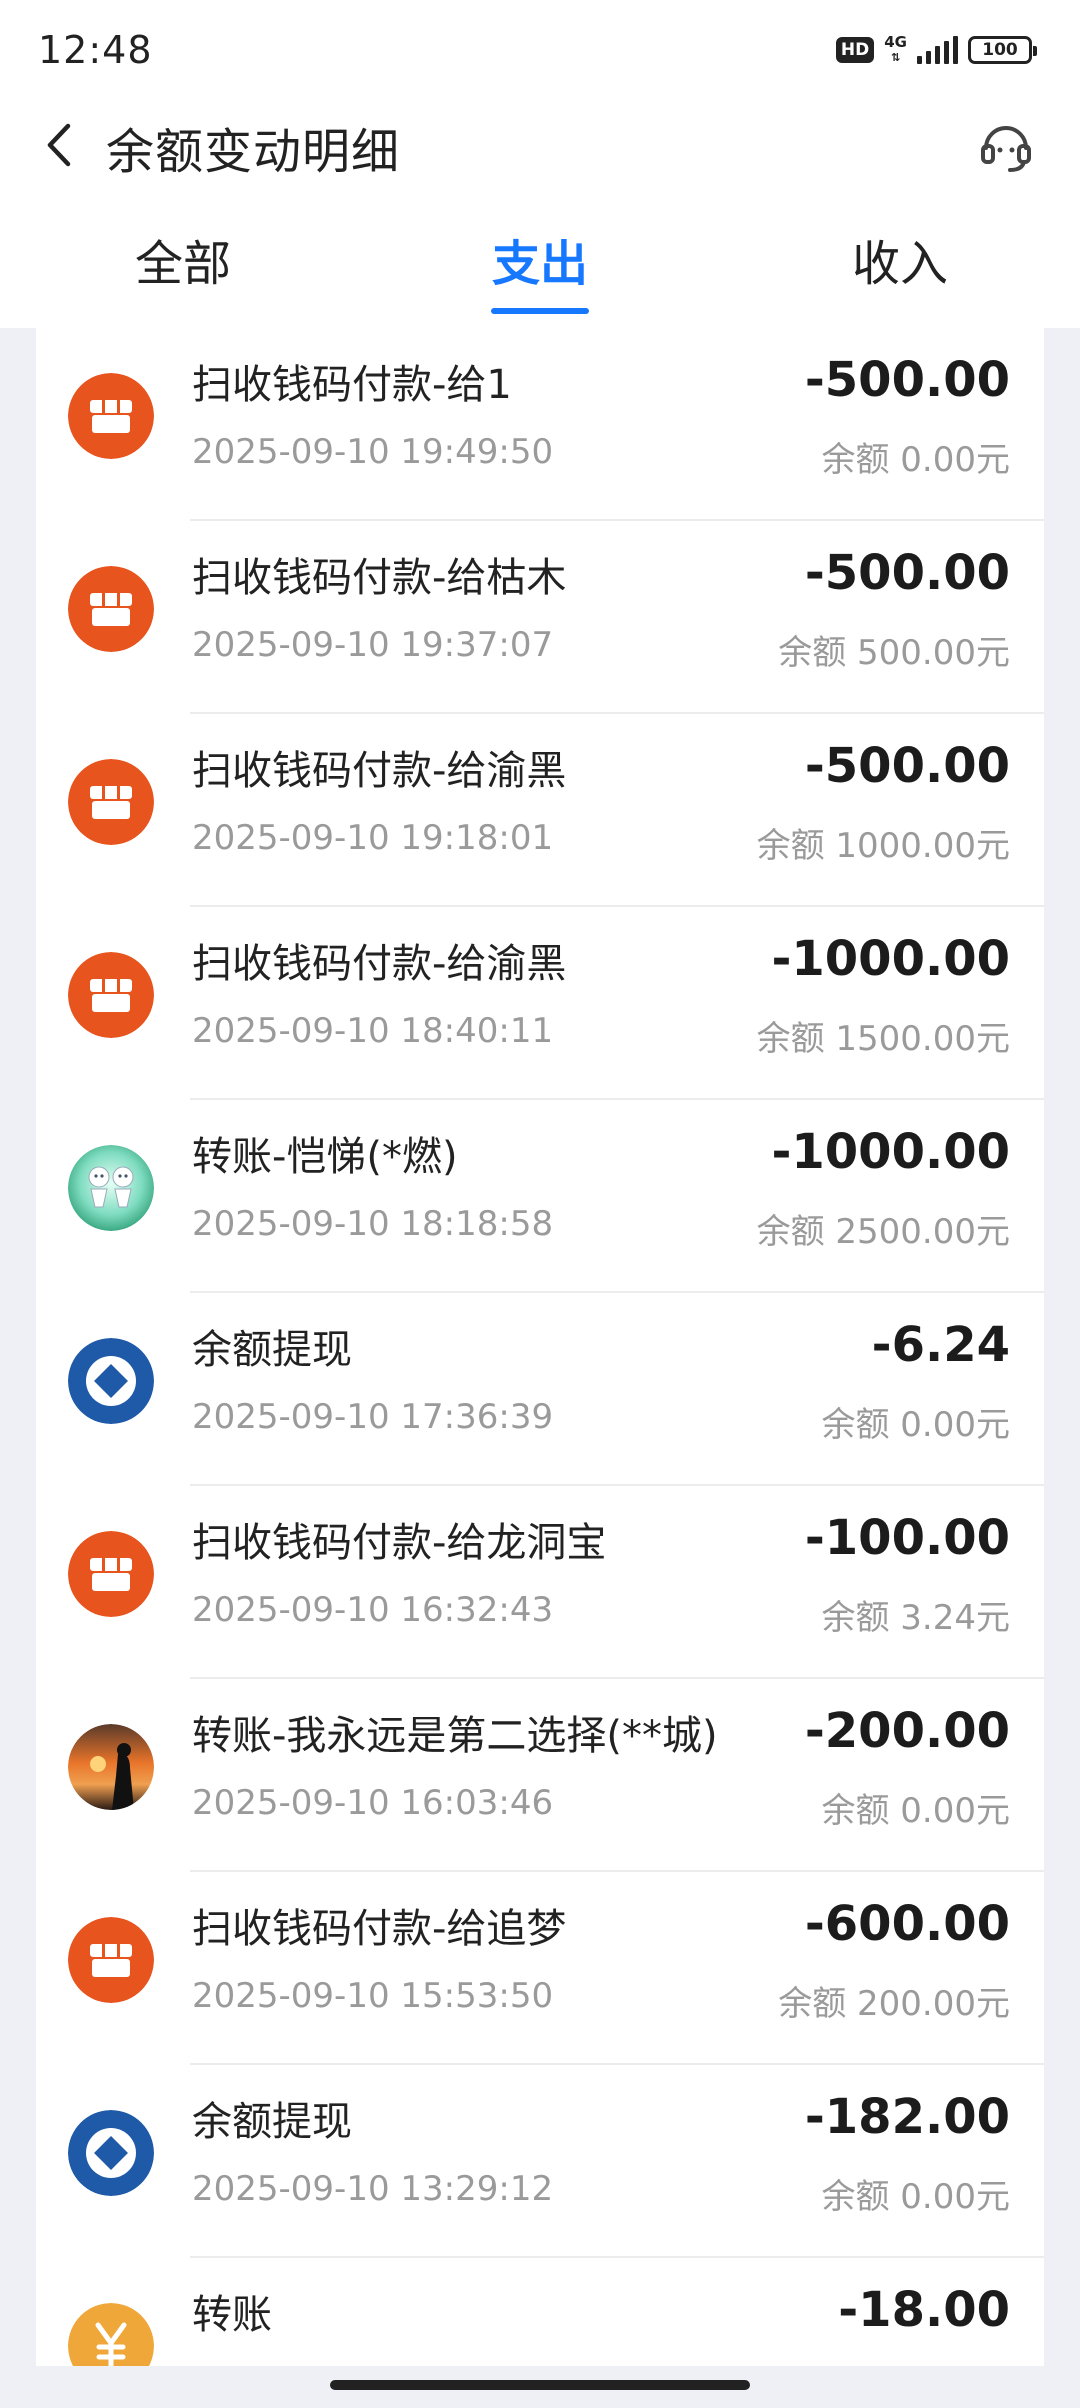 The width and height of the screenshot is (1080, 2408). What do you see at coordinates (907, 1731) in the screenshot?
I see `transaction-amount: -200.00` at bounding box center [907, 1731].